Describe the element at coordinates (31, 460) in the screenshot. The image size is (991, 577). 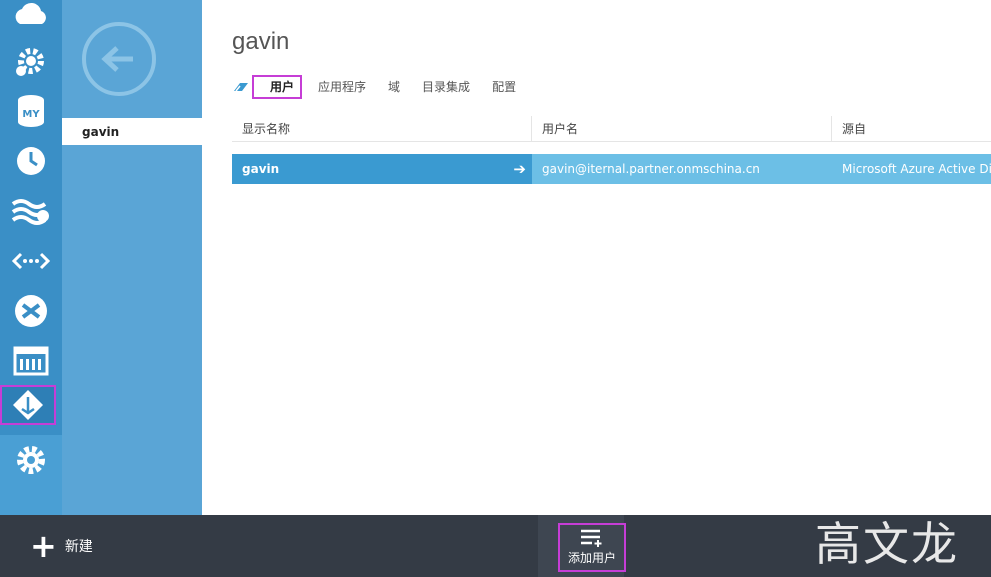
I see `settings-icon` at that location.